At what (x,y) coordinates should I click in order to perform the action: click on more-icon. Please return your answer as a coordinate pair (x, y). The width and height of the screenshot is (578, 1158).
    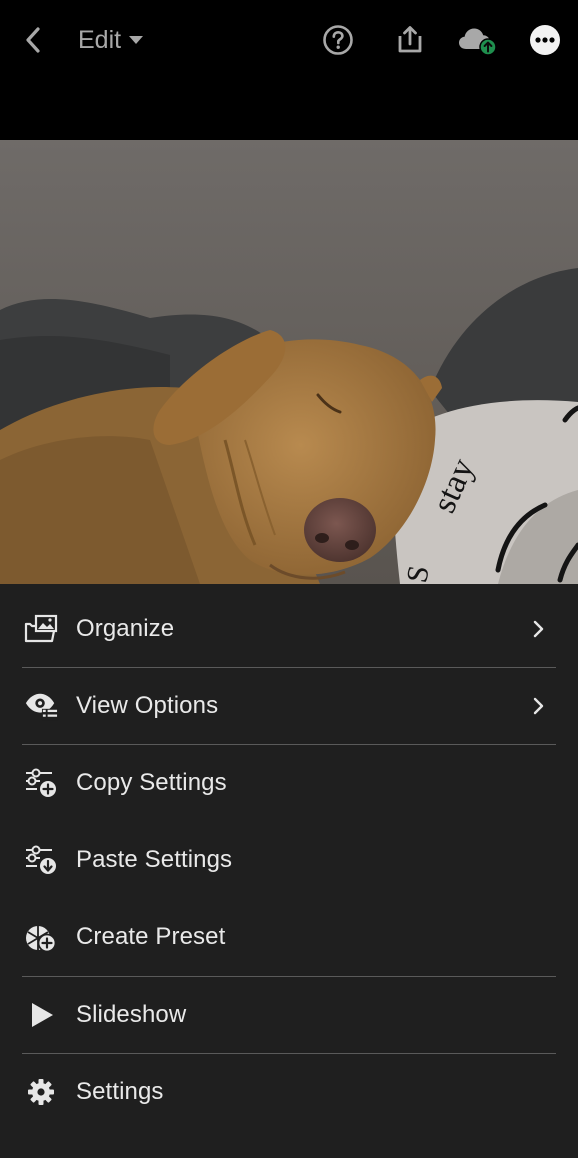
    Looking at the image, I should click on (545, 40).